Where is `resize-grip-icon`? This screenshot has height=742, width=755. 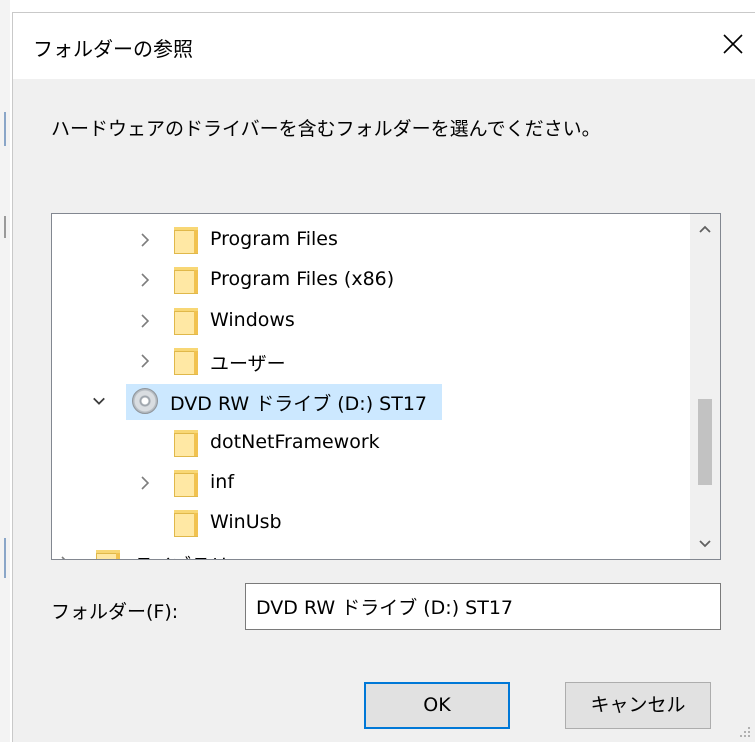
resize-grip-icon is located at coordinates (744, 731).